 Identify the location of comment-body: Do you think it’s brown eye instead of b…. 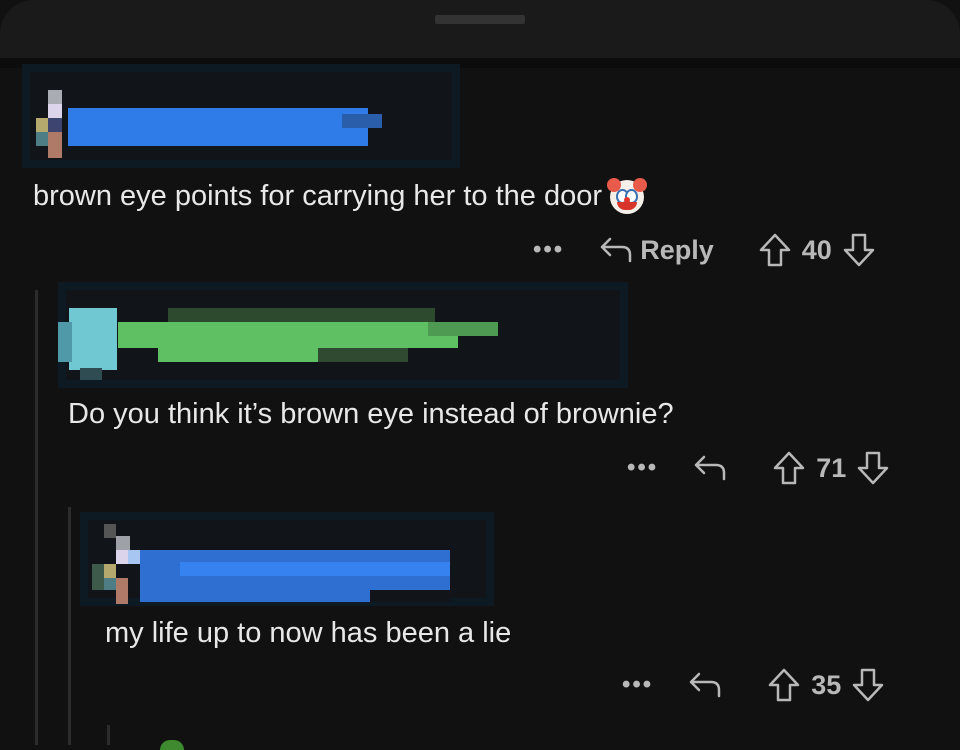
(371, 414).